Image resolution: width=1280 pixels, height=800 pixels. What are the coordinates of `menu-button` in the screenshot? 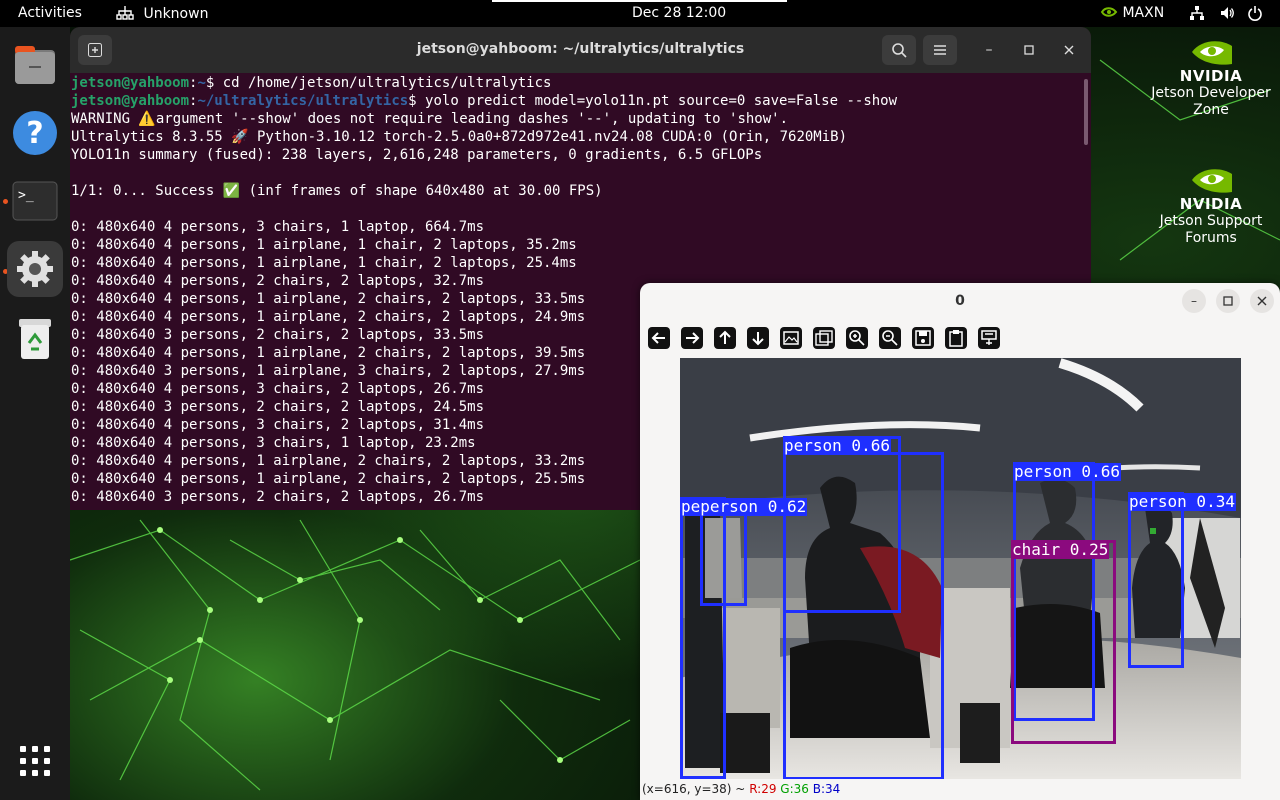 It's located at (940, 50).